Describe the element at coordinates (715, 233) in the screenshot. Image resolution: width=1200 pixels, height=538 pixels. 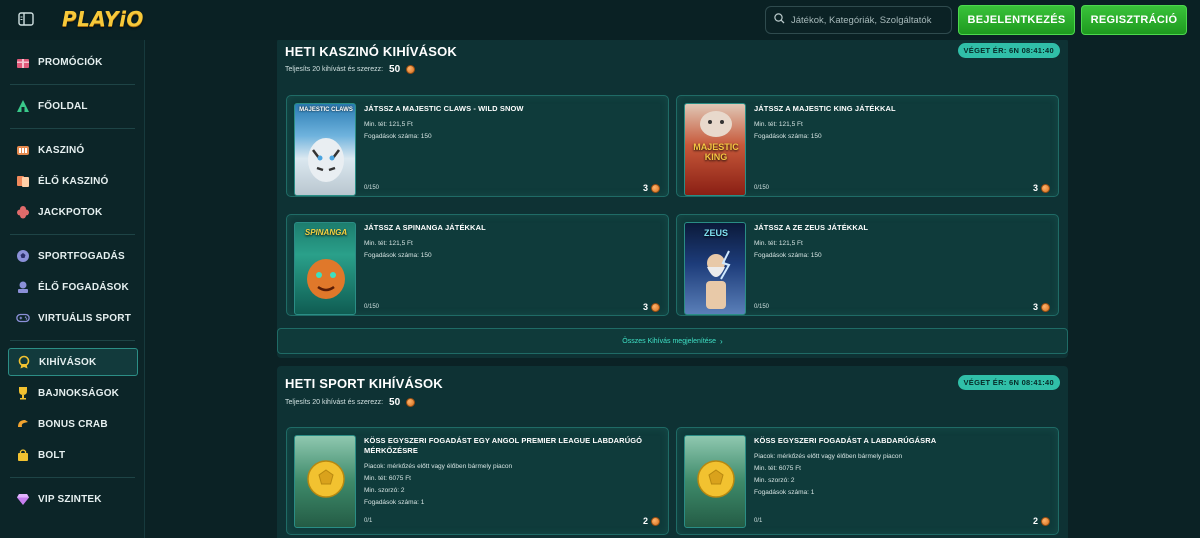
I see `thumbnail-title: ZEUS` at that location.